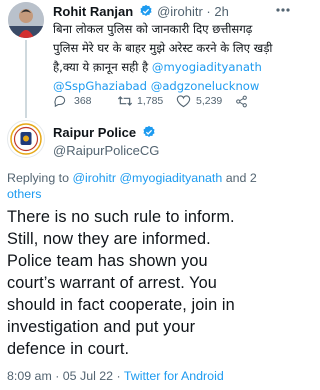  Describe the element at coordinates (60, 101) in the screenshot. I see `reply-icon` at that location.